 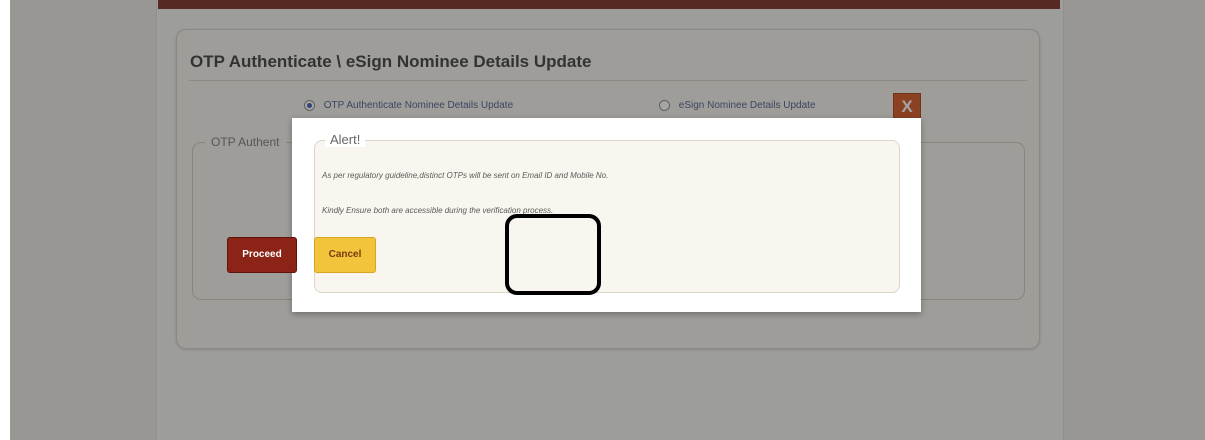 What do you see at coordinates (262, 255) in the screenshot?
I see `proceed-button: Proceed` at bounding box center [262, 255].